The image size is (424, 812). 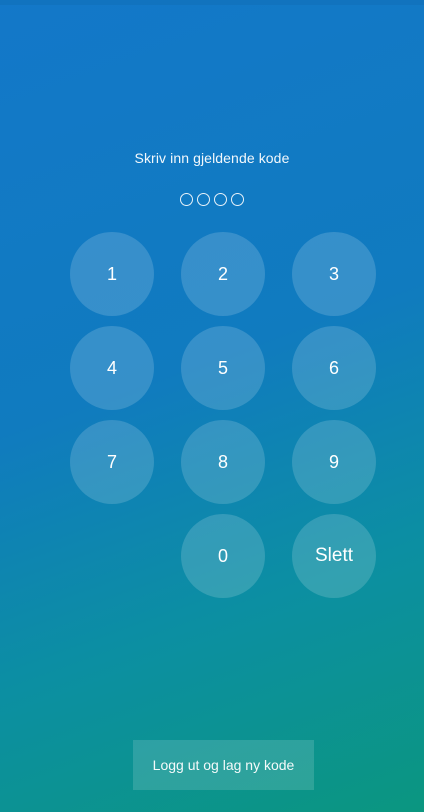 I want to click on key-0: 0, so click(x=223, y=556).